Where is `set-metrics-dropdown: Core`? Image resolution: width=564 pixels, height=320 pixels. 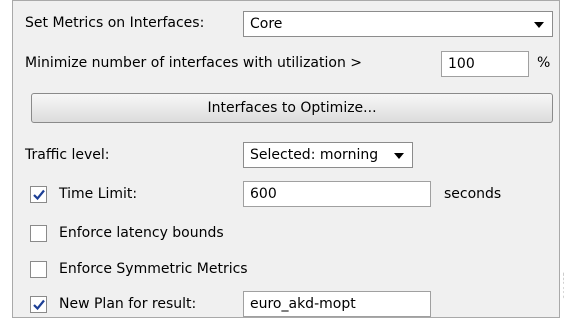
set-metrics-dropdown: Core is located at coordinates (398, 24).